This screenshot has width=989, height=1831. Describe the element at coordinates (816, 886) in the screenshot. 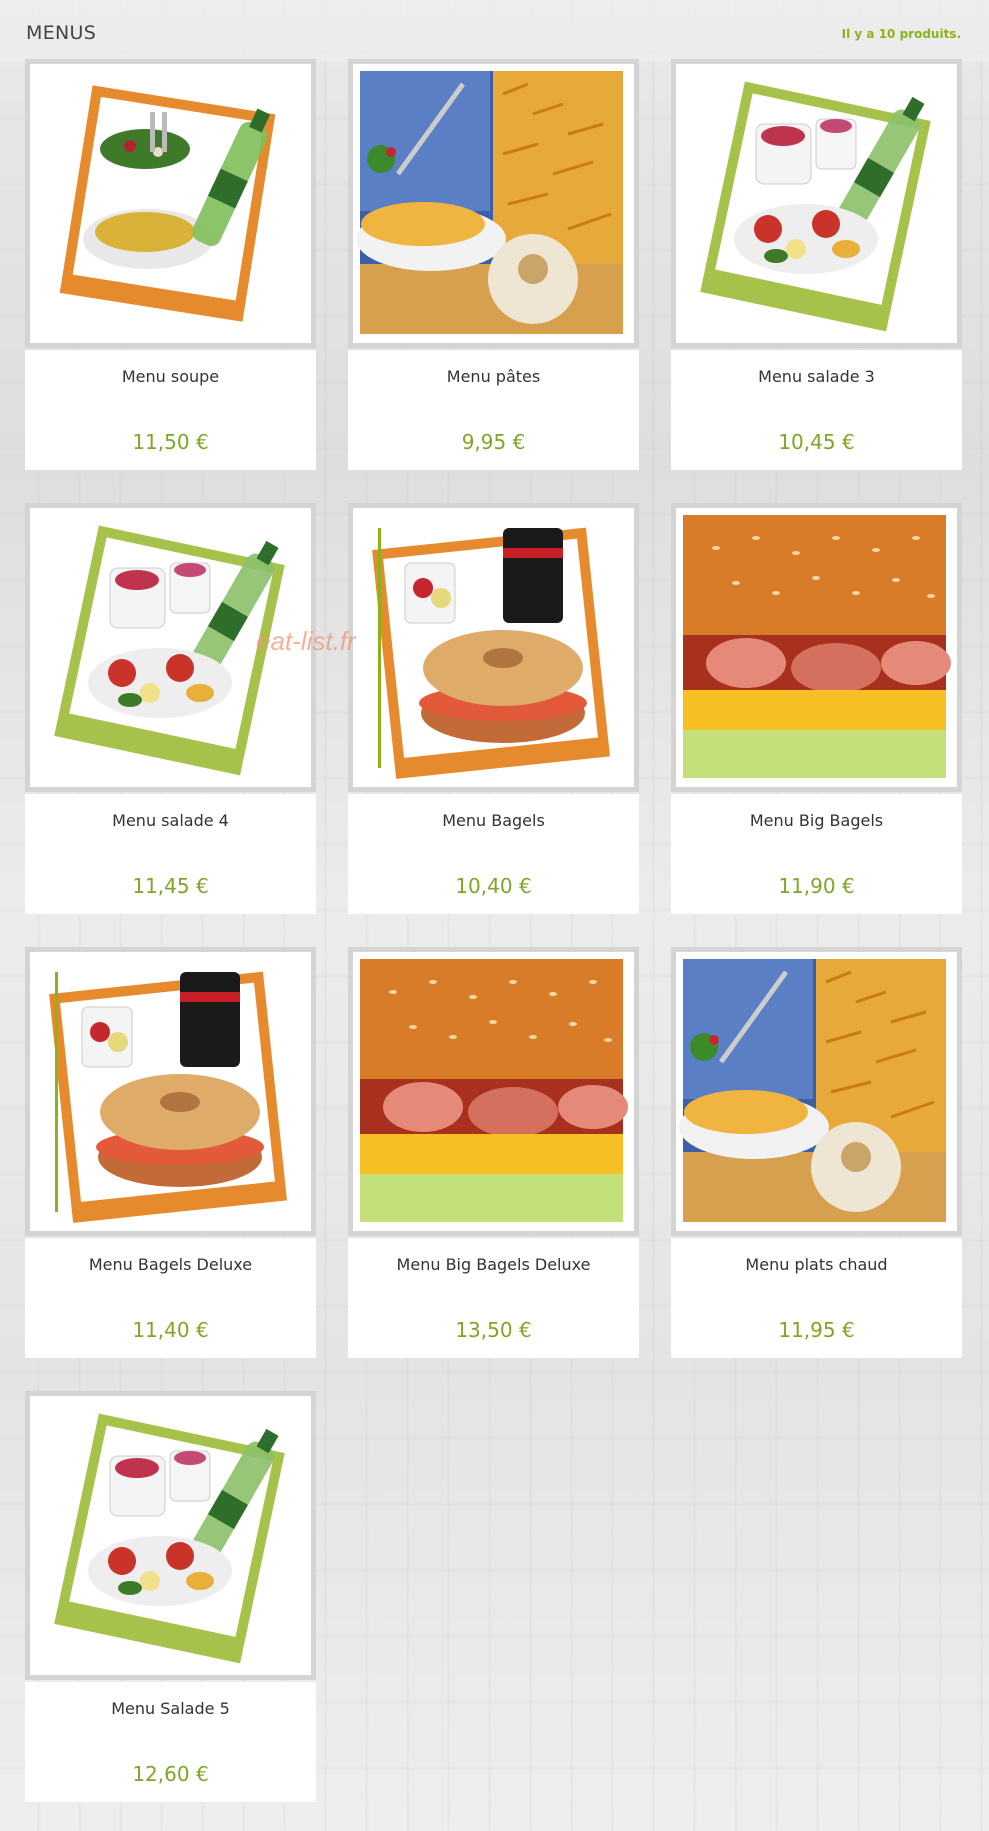

I see `product-price: 11,90 €` at that location.